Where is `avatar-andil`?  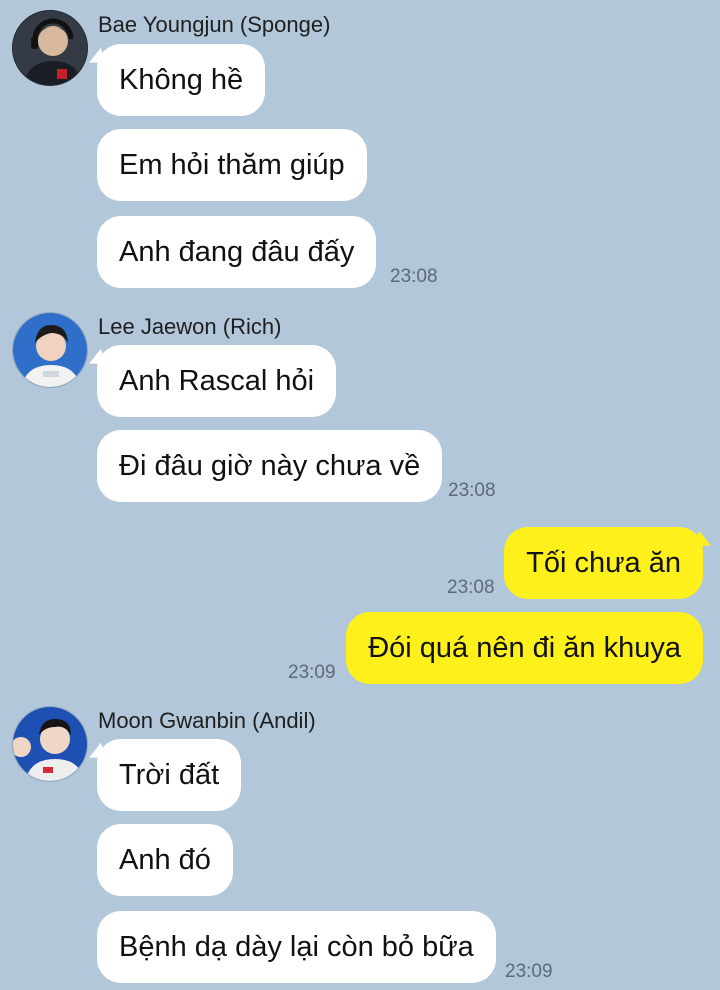 avatar-andil is located at coordinates (50, 744).